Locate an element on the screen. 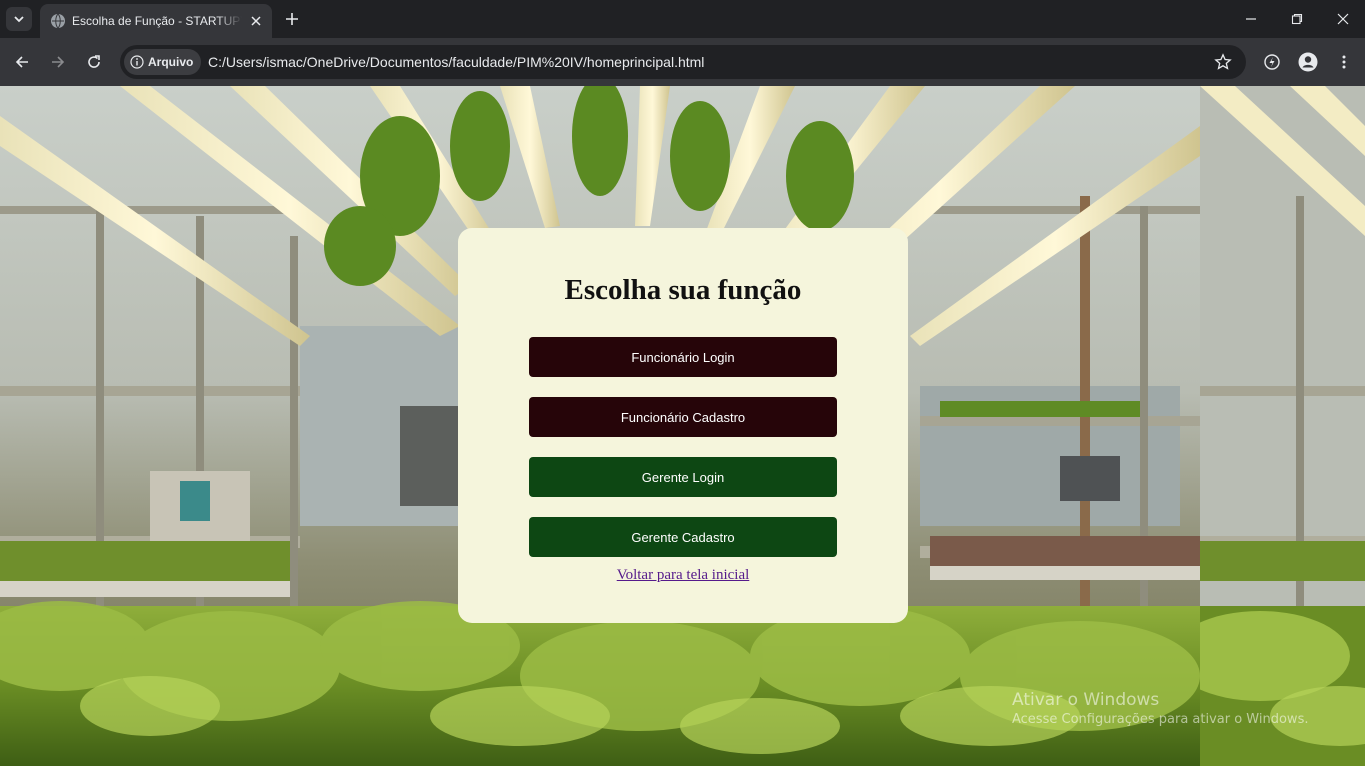 This screenshot has width=1365, height=766. restore-button is located at coordinates (1297, 19).